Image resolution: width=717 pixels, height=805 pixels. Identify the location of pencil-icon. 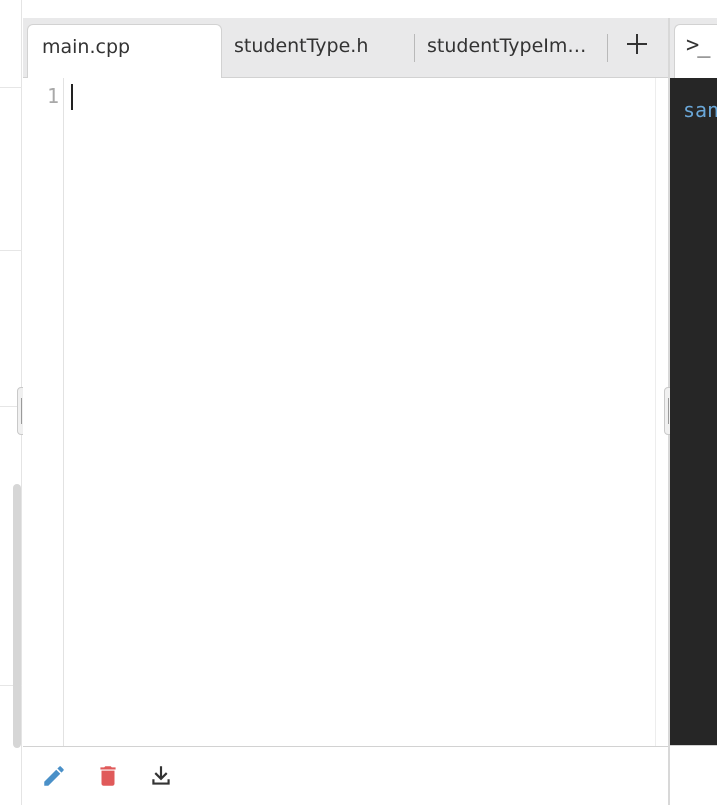
(54, 776).